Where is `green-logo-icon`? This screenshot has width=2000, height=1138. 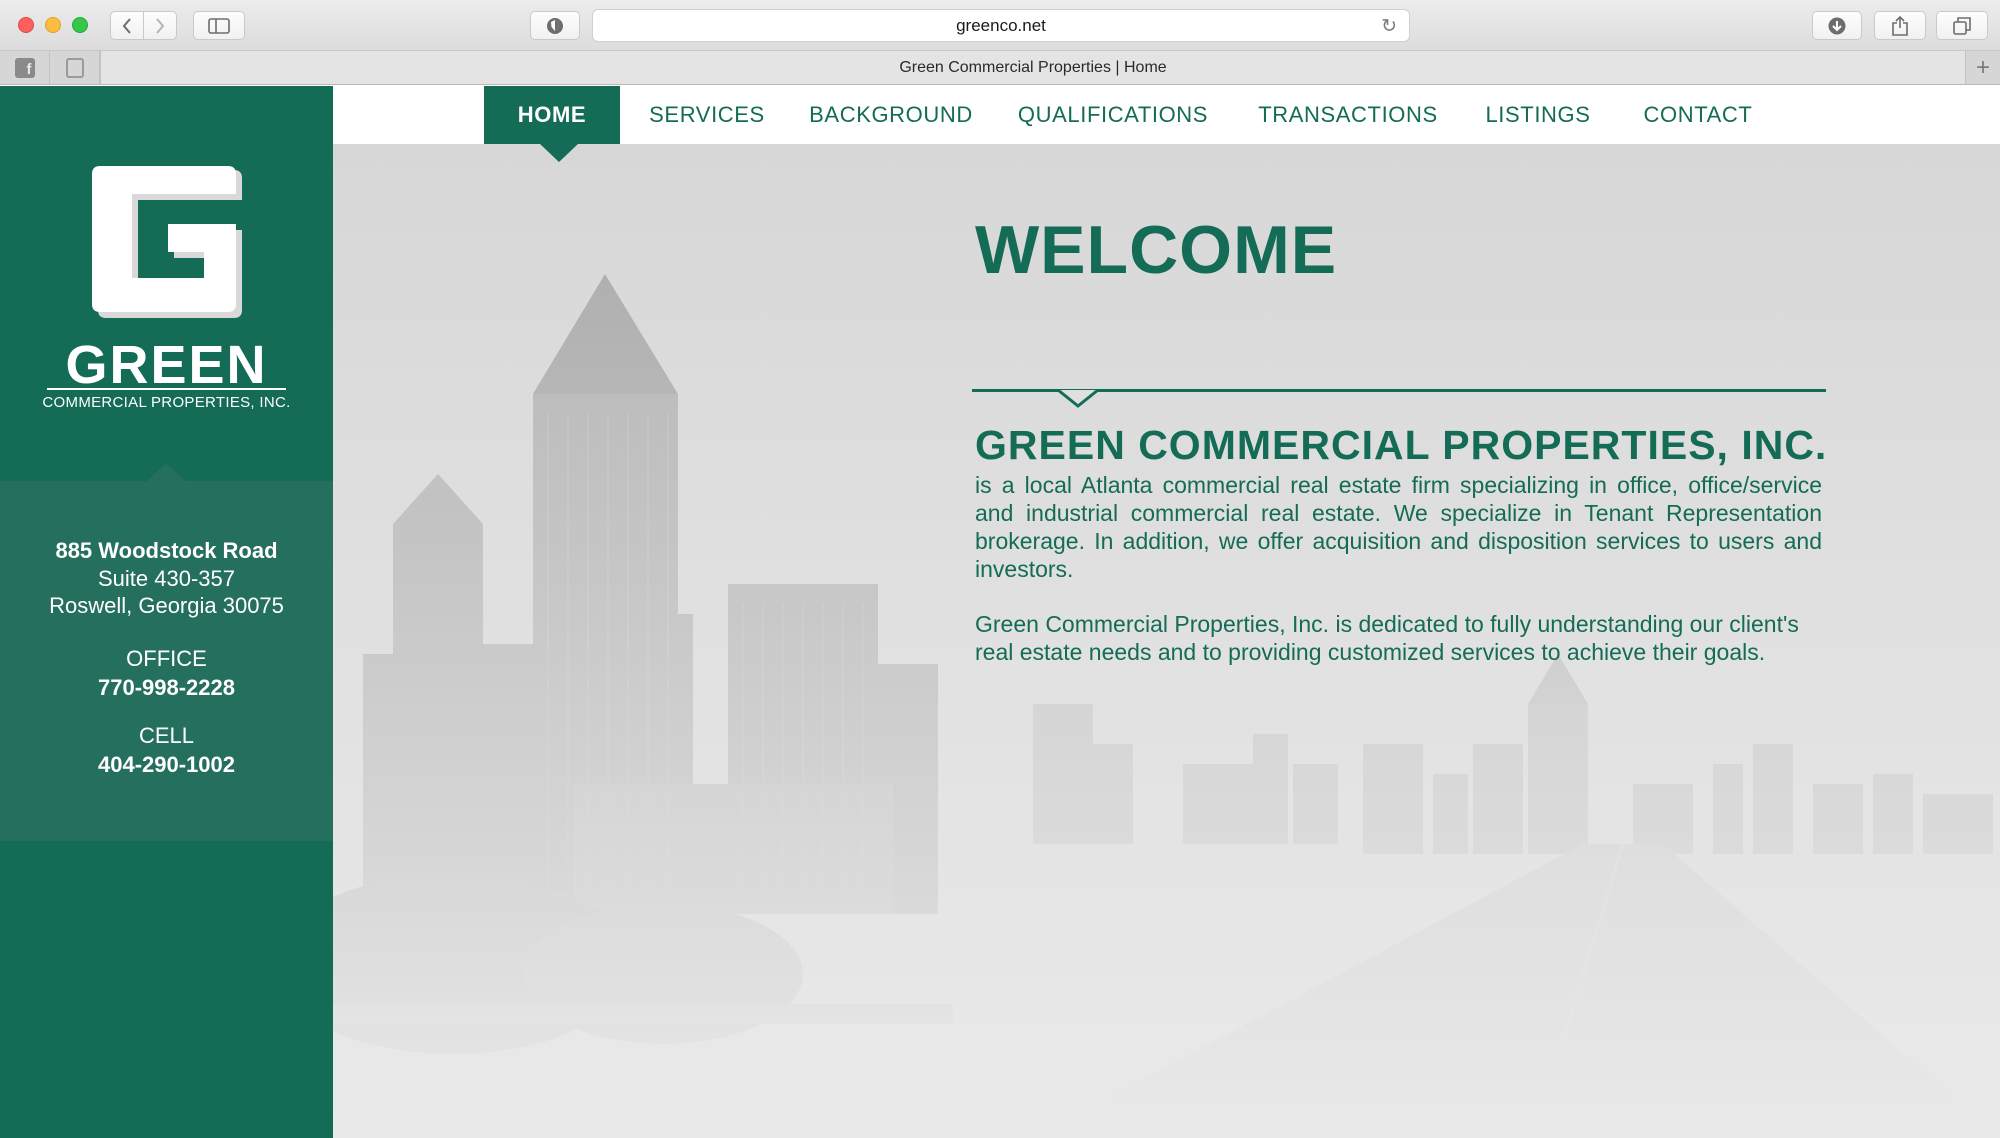
green-logo-icon is located at coordinates (167, 242).